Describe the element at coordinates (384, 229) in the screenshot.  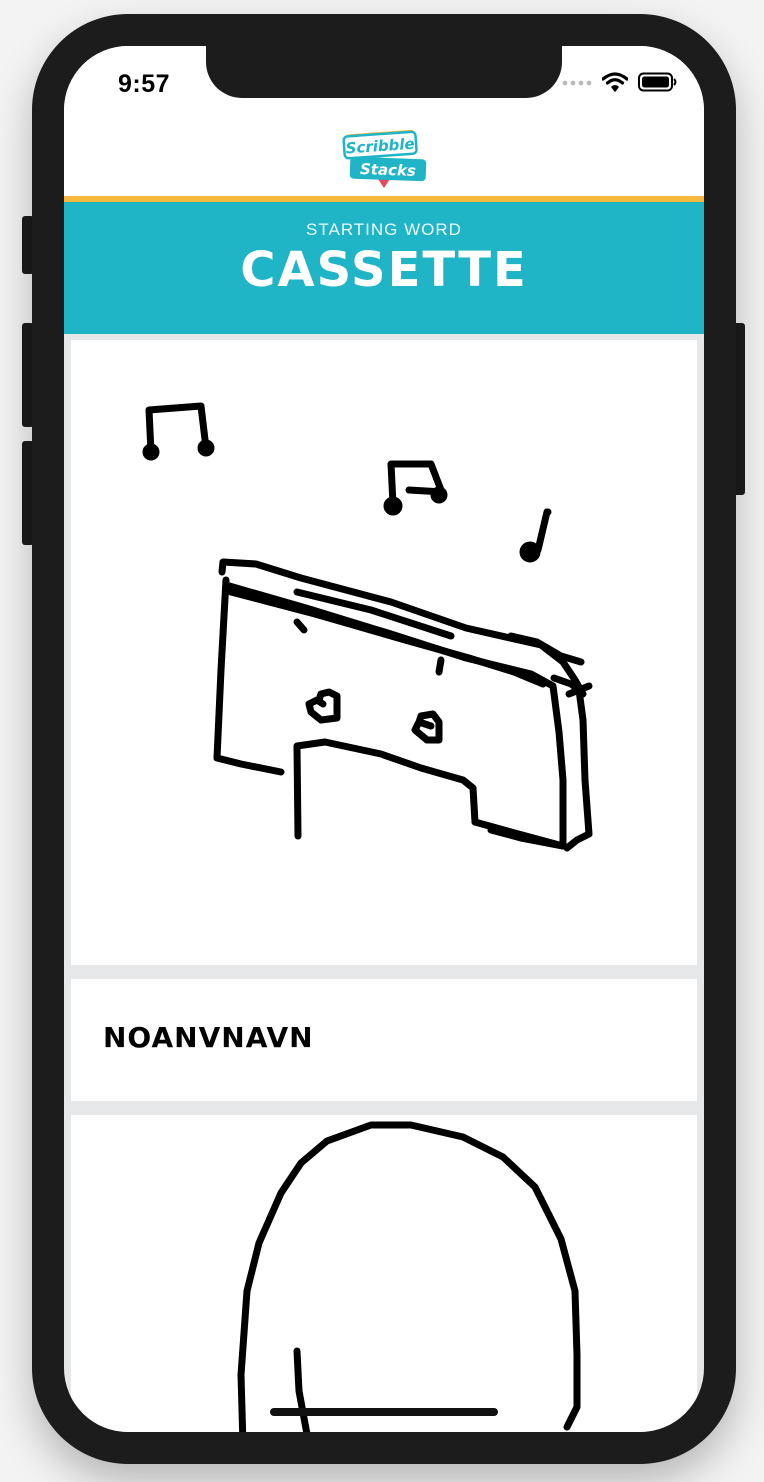
I see `starting-word-label: STARTING WORD` at that location.